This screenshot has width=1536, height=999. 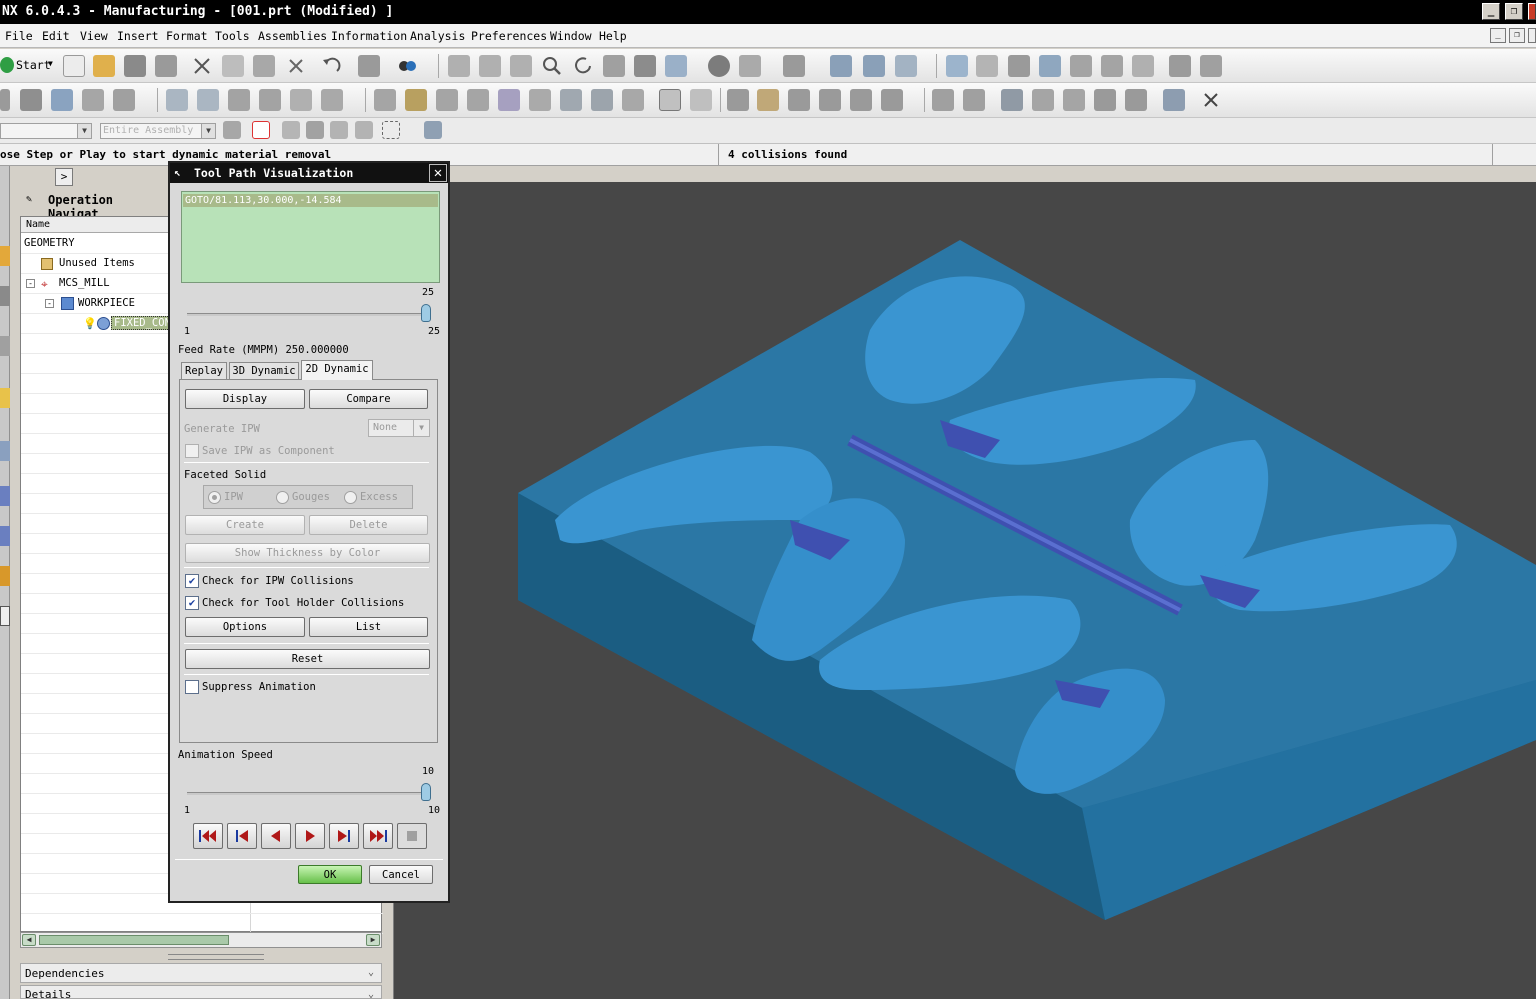 I want to click on start-menu-button: Start, so click(x=33, y=65).